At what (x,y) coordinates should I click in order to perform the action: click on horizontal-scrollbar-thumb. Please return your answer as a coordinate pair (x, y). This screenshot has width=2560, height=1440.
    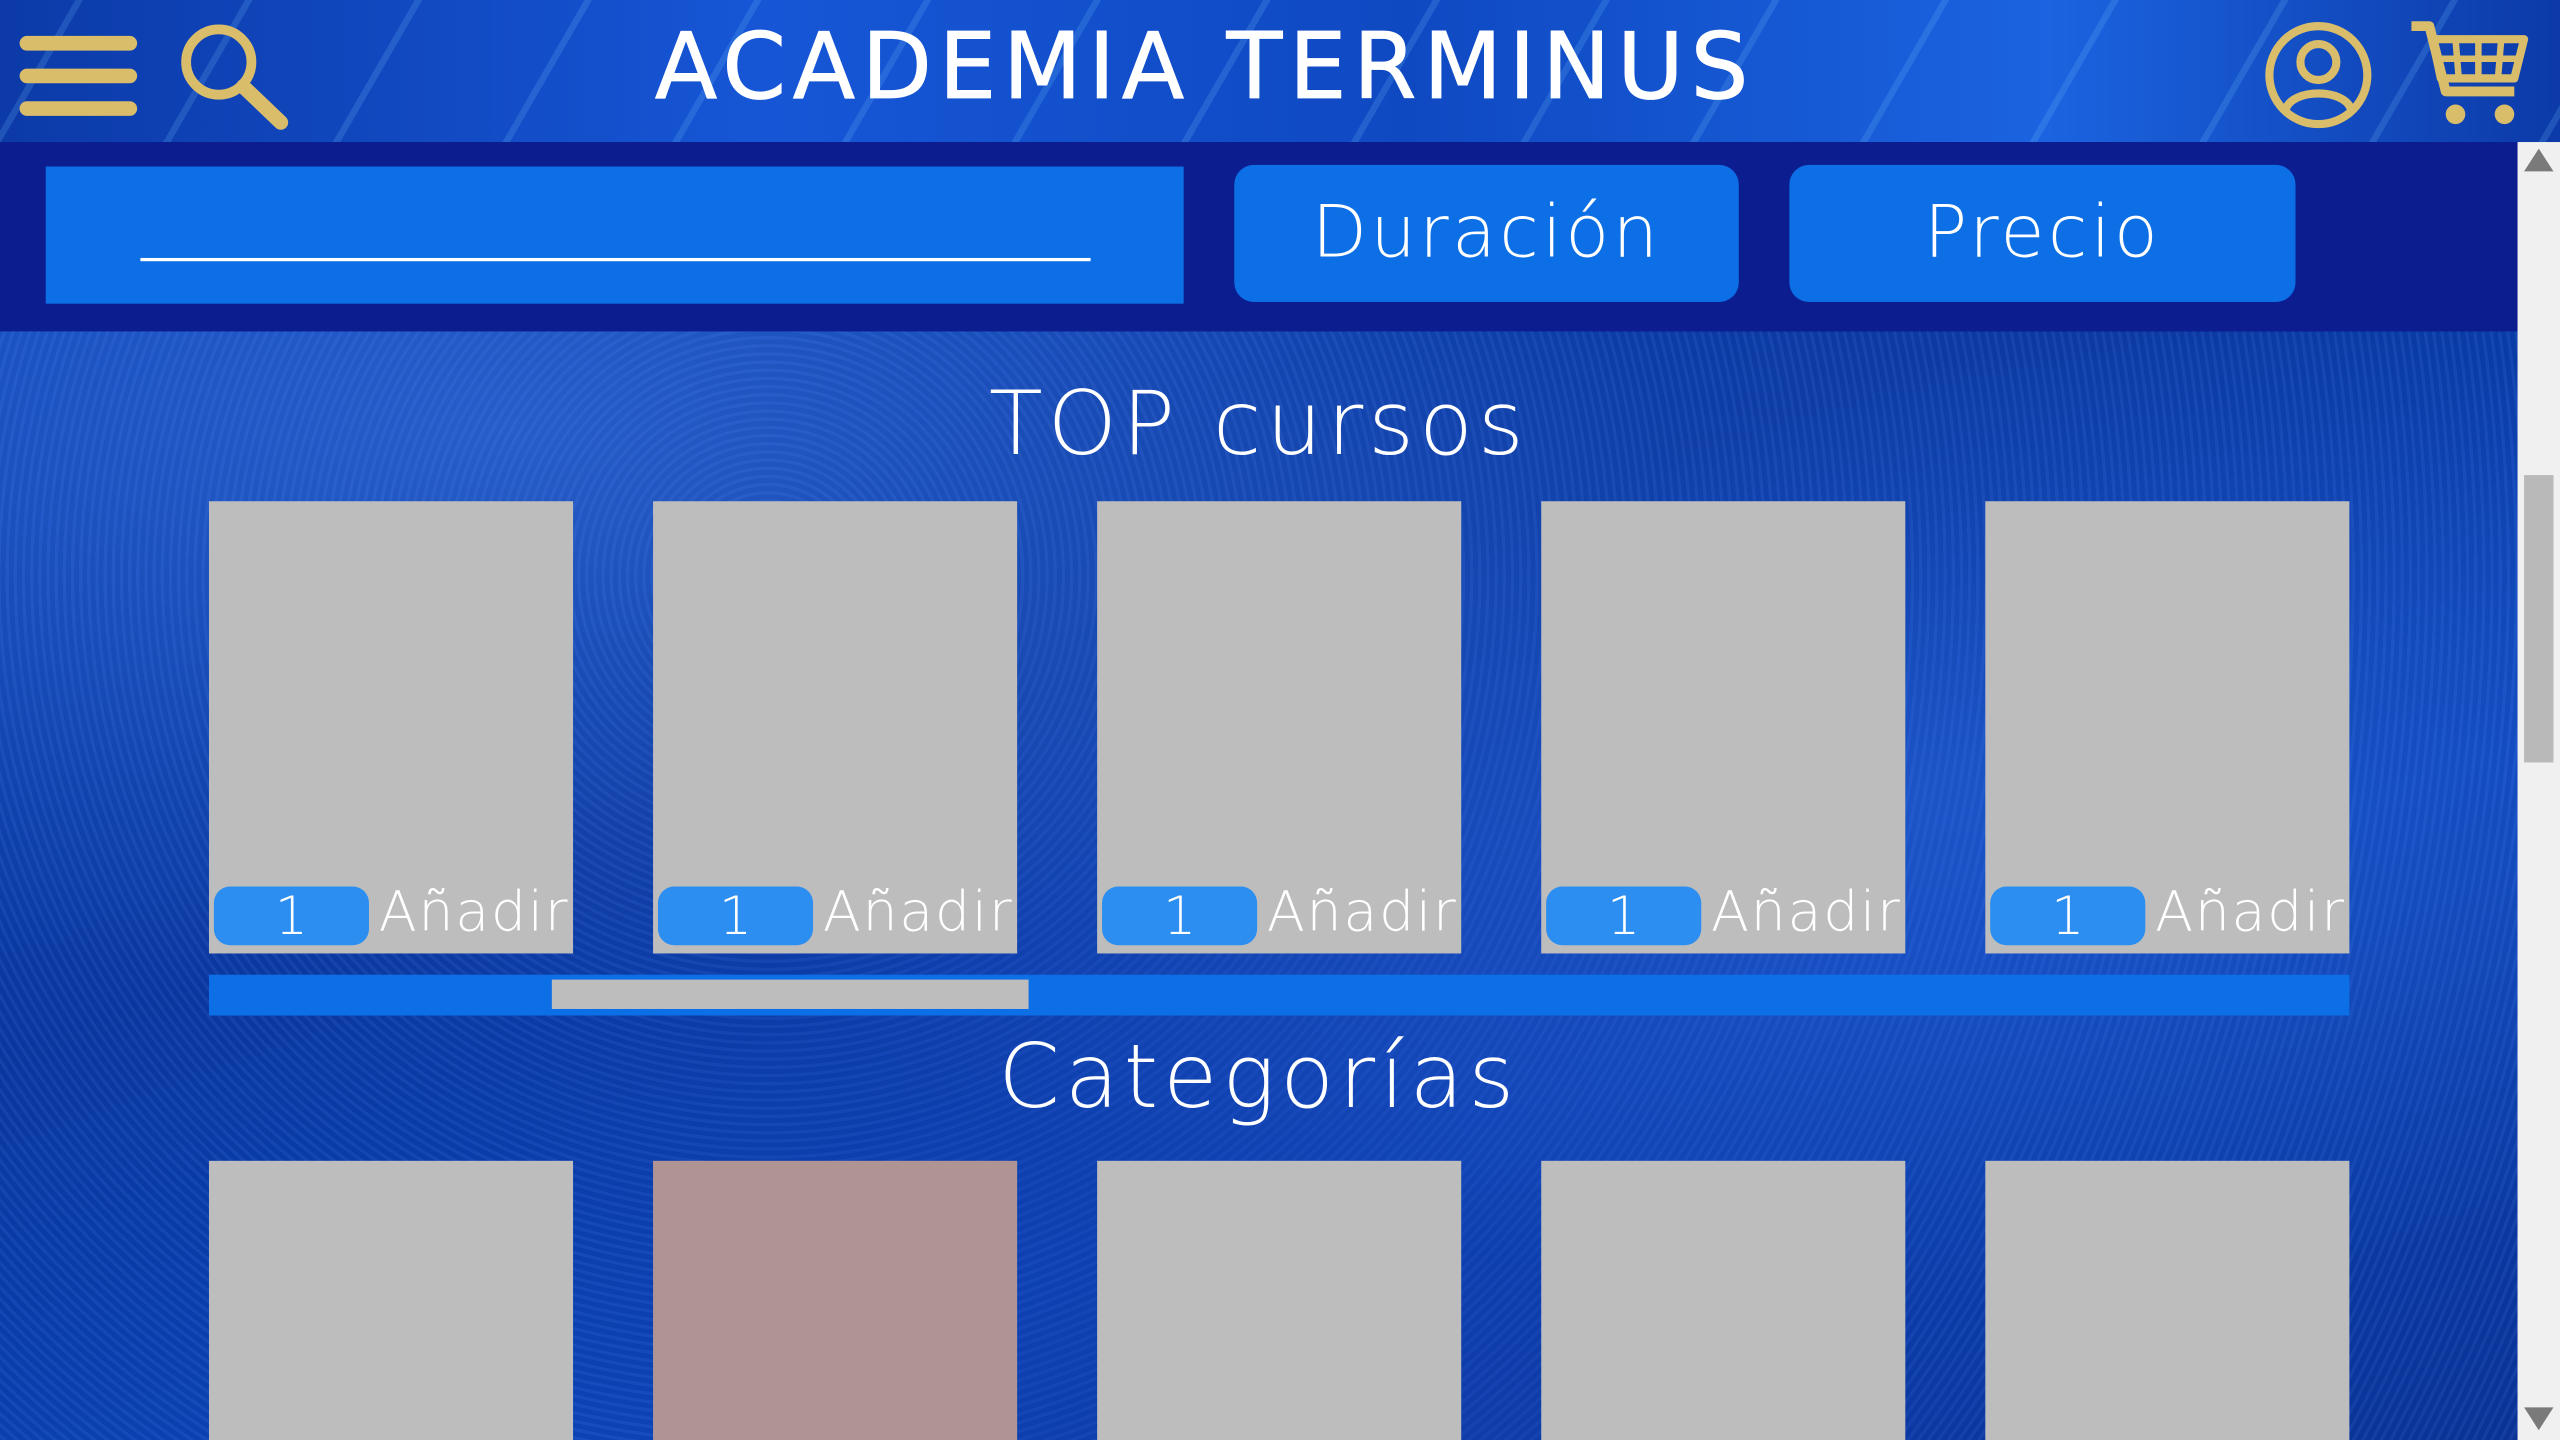
    Looking at the image, I should click on (790, 994).